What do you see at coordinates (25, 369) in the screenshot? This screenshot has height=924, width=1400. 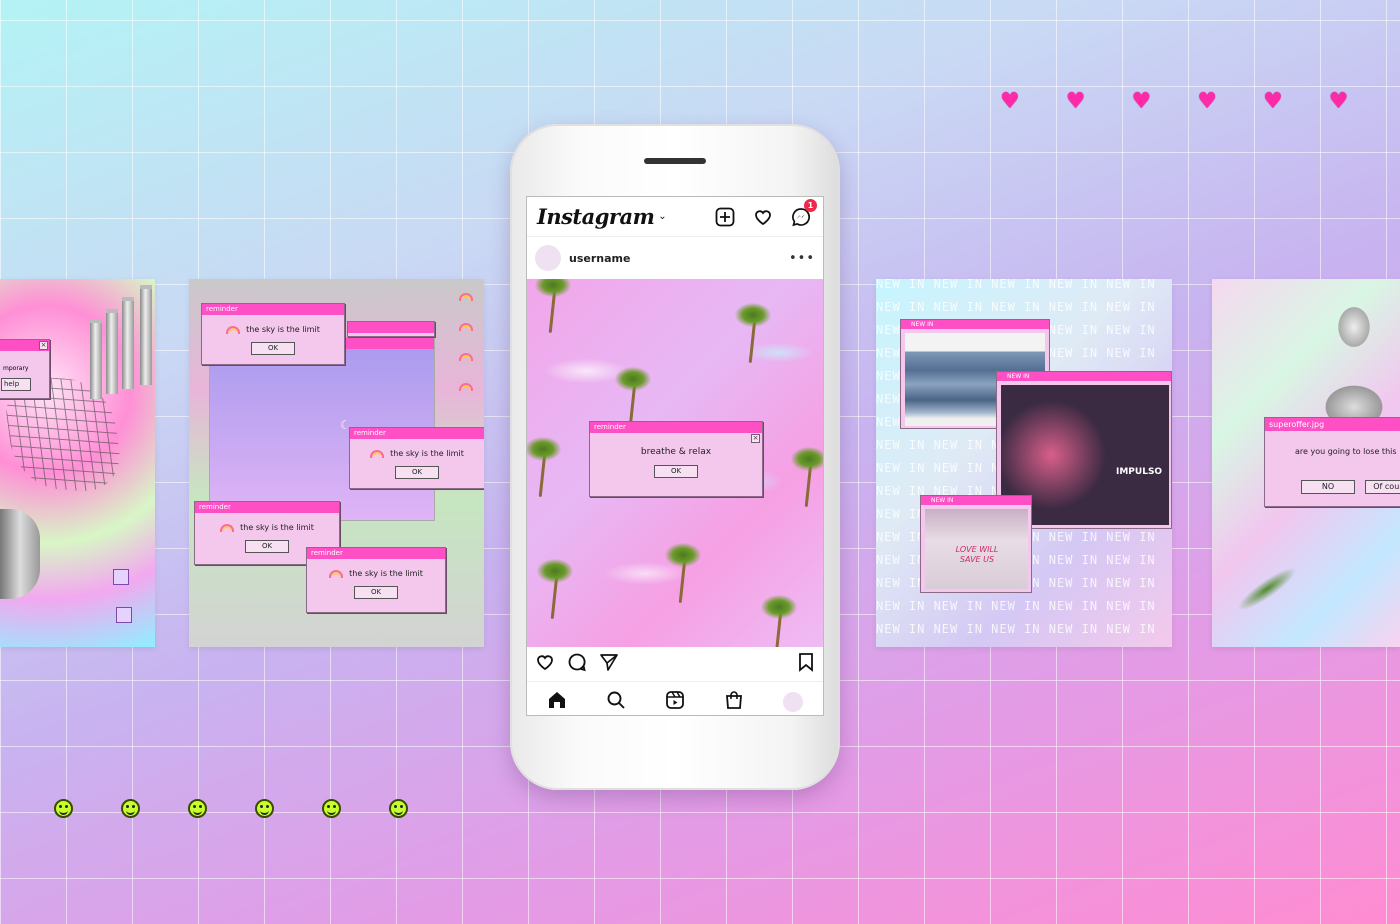 I see `partial-dialog-window: × mporary help` at bounding box center [25, 369].